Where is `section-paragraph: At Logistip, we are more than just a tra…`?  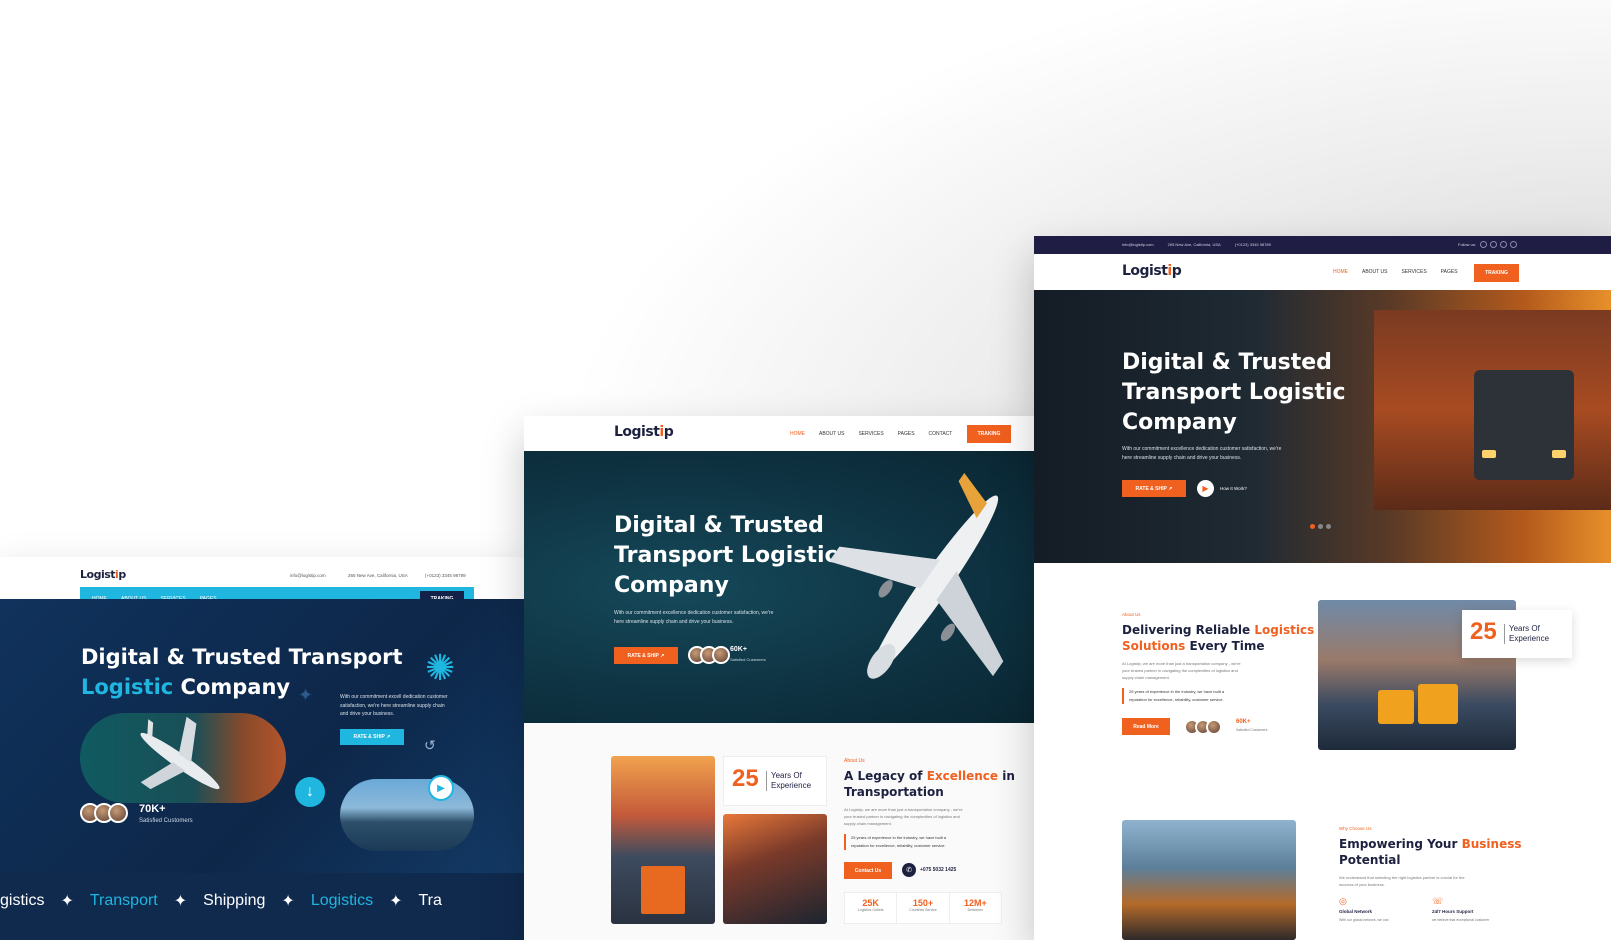 section-paragraph: At Logistip, we are more than just a tra… is located at coordinates (903, 816).